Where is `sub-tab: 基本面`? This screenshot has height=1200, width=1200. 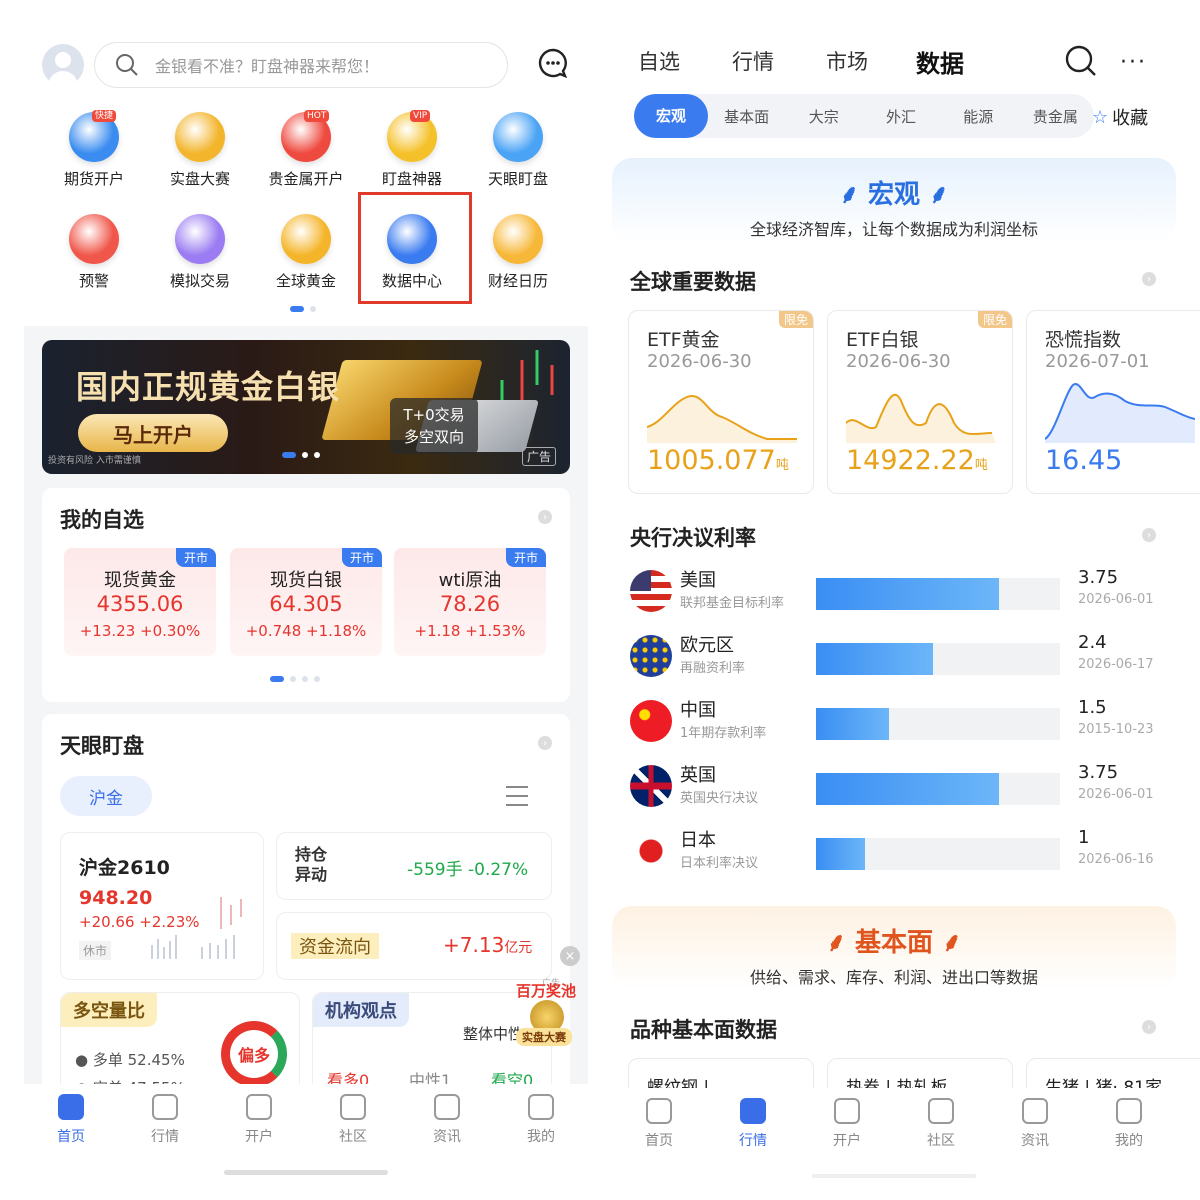
sub-tab: 基本面 is located at coordinates (746, 116).